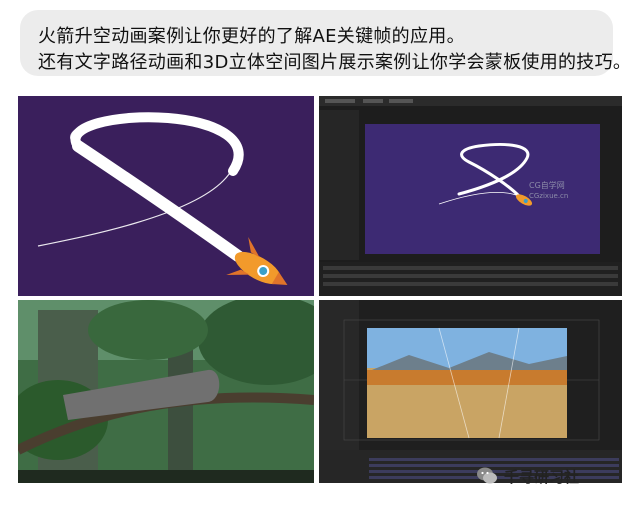  What do you see at coordinates (335, 62) in the screenshot?
I see `caption-line-2: 还有文字路径动画和3D立体空间图片展示案例让你学会蒙板使用的技巧。` at bounding box center [335, 62].